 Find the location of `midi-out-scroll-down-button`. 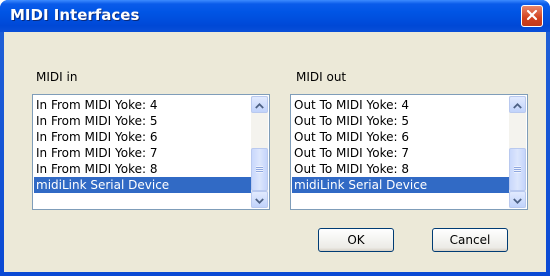

midi-out-scroll-down-button is located at coordinates (517, 199).